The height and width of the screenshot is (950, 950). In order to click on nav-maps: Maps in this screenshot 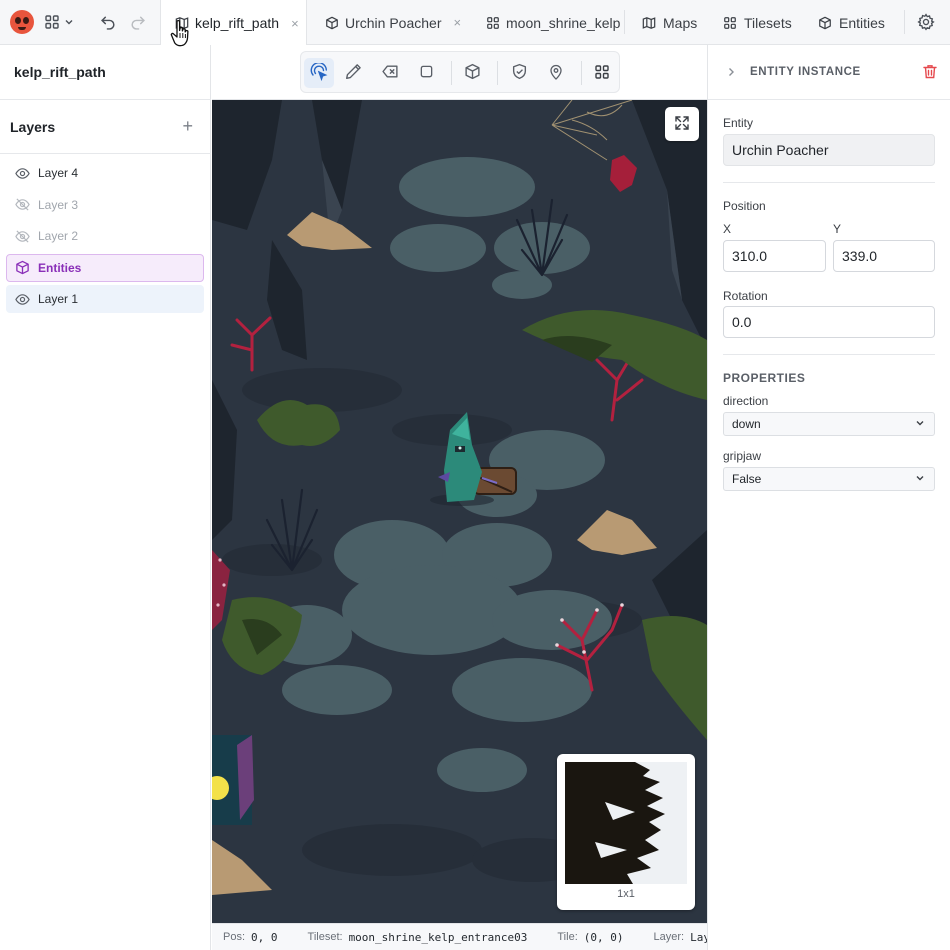, I will do `click(669, 22)`.